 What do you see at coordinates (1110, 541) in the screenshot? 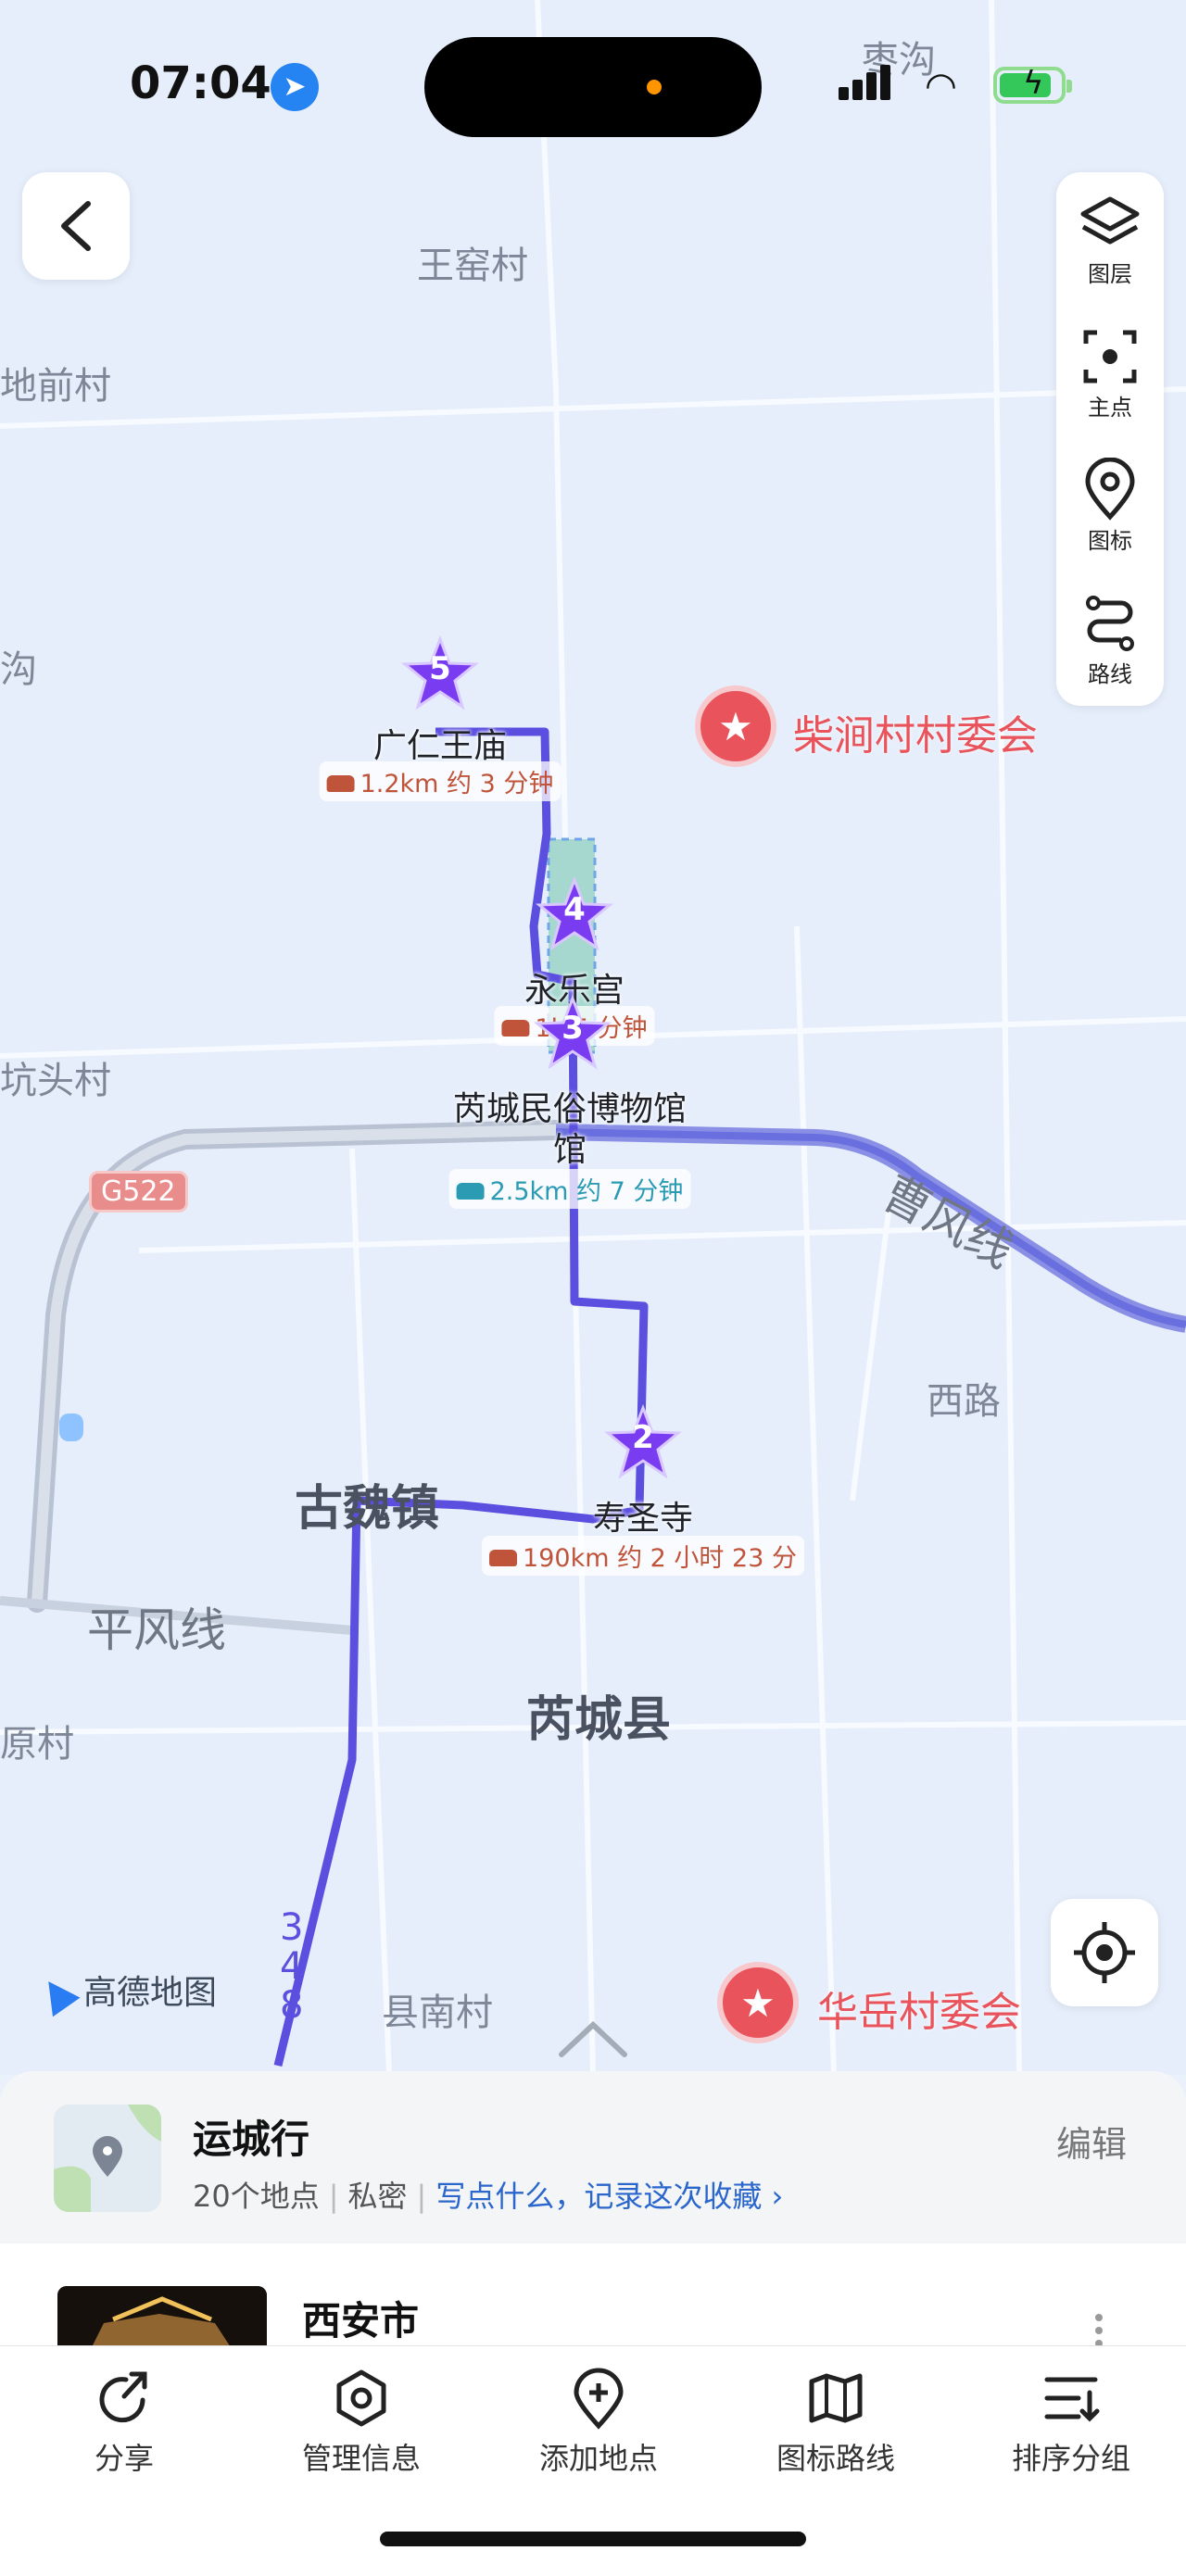
I see `toolbar-label: 图标` at bounding box center [1110, 541].